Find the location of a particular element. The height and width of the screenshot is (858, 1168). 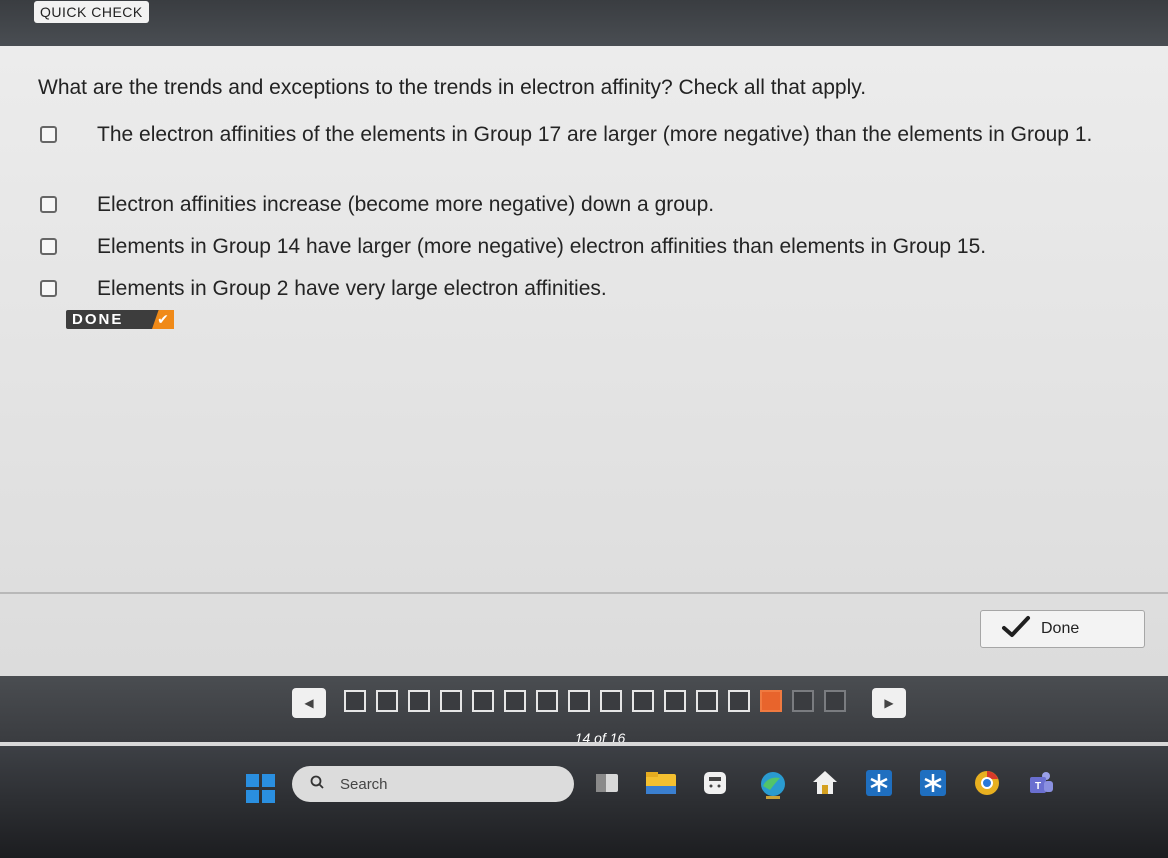

store-icon is located at coordinates (825, 783).